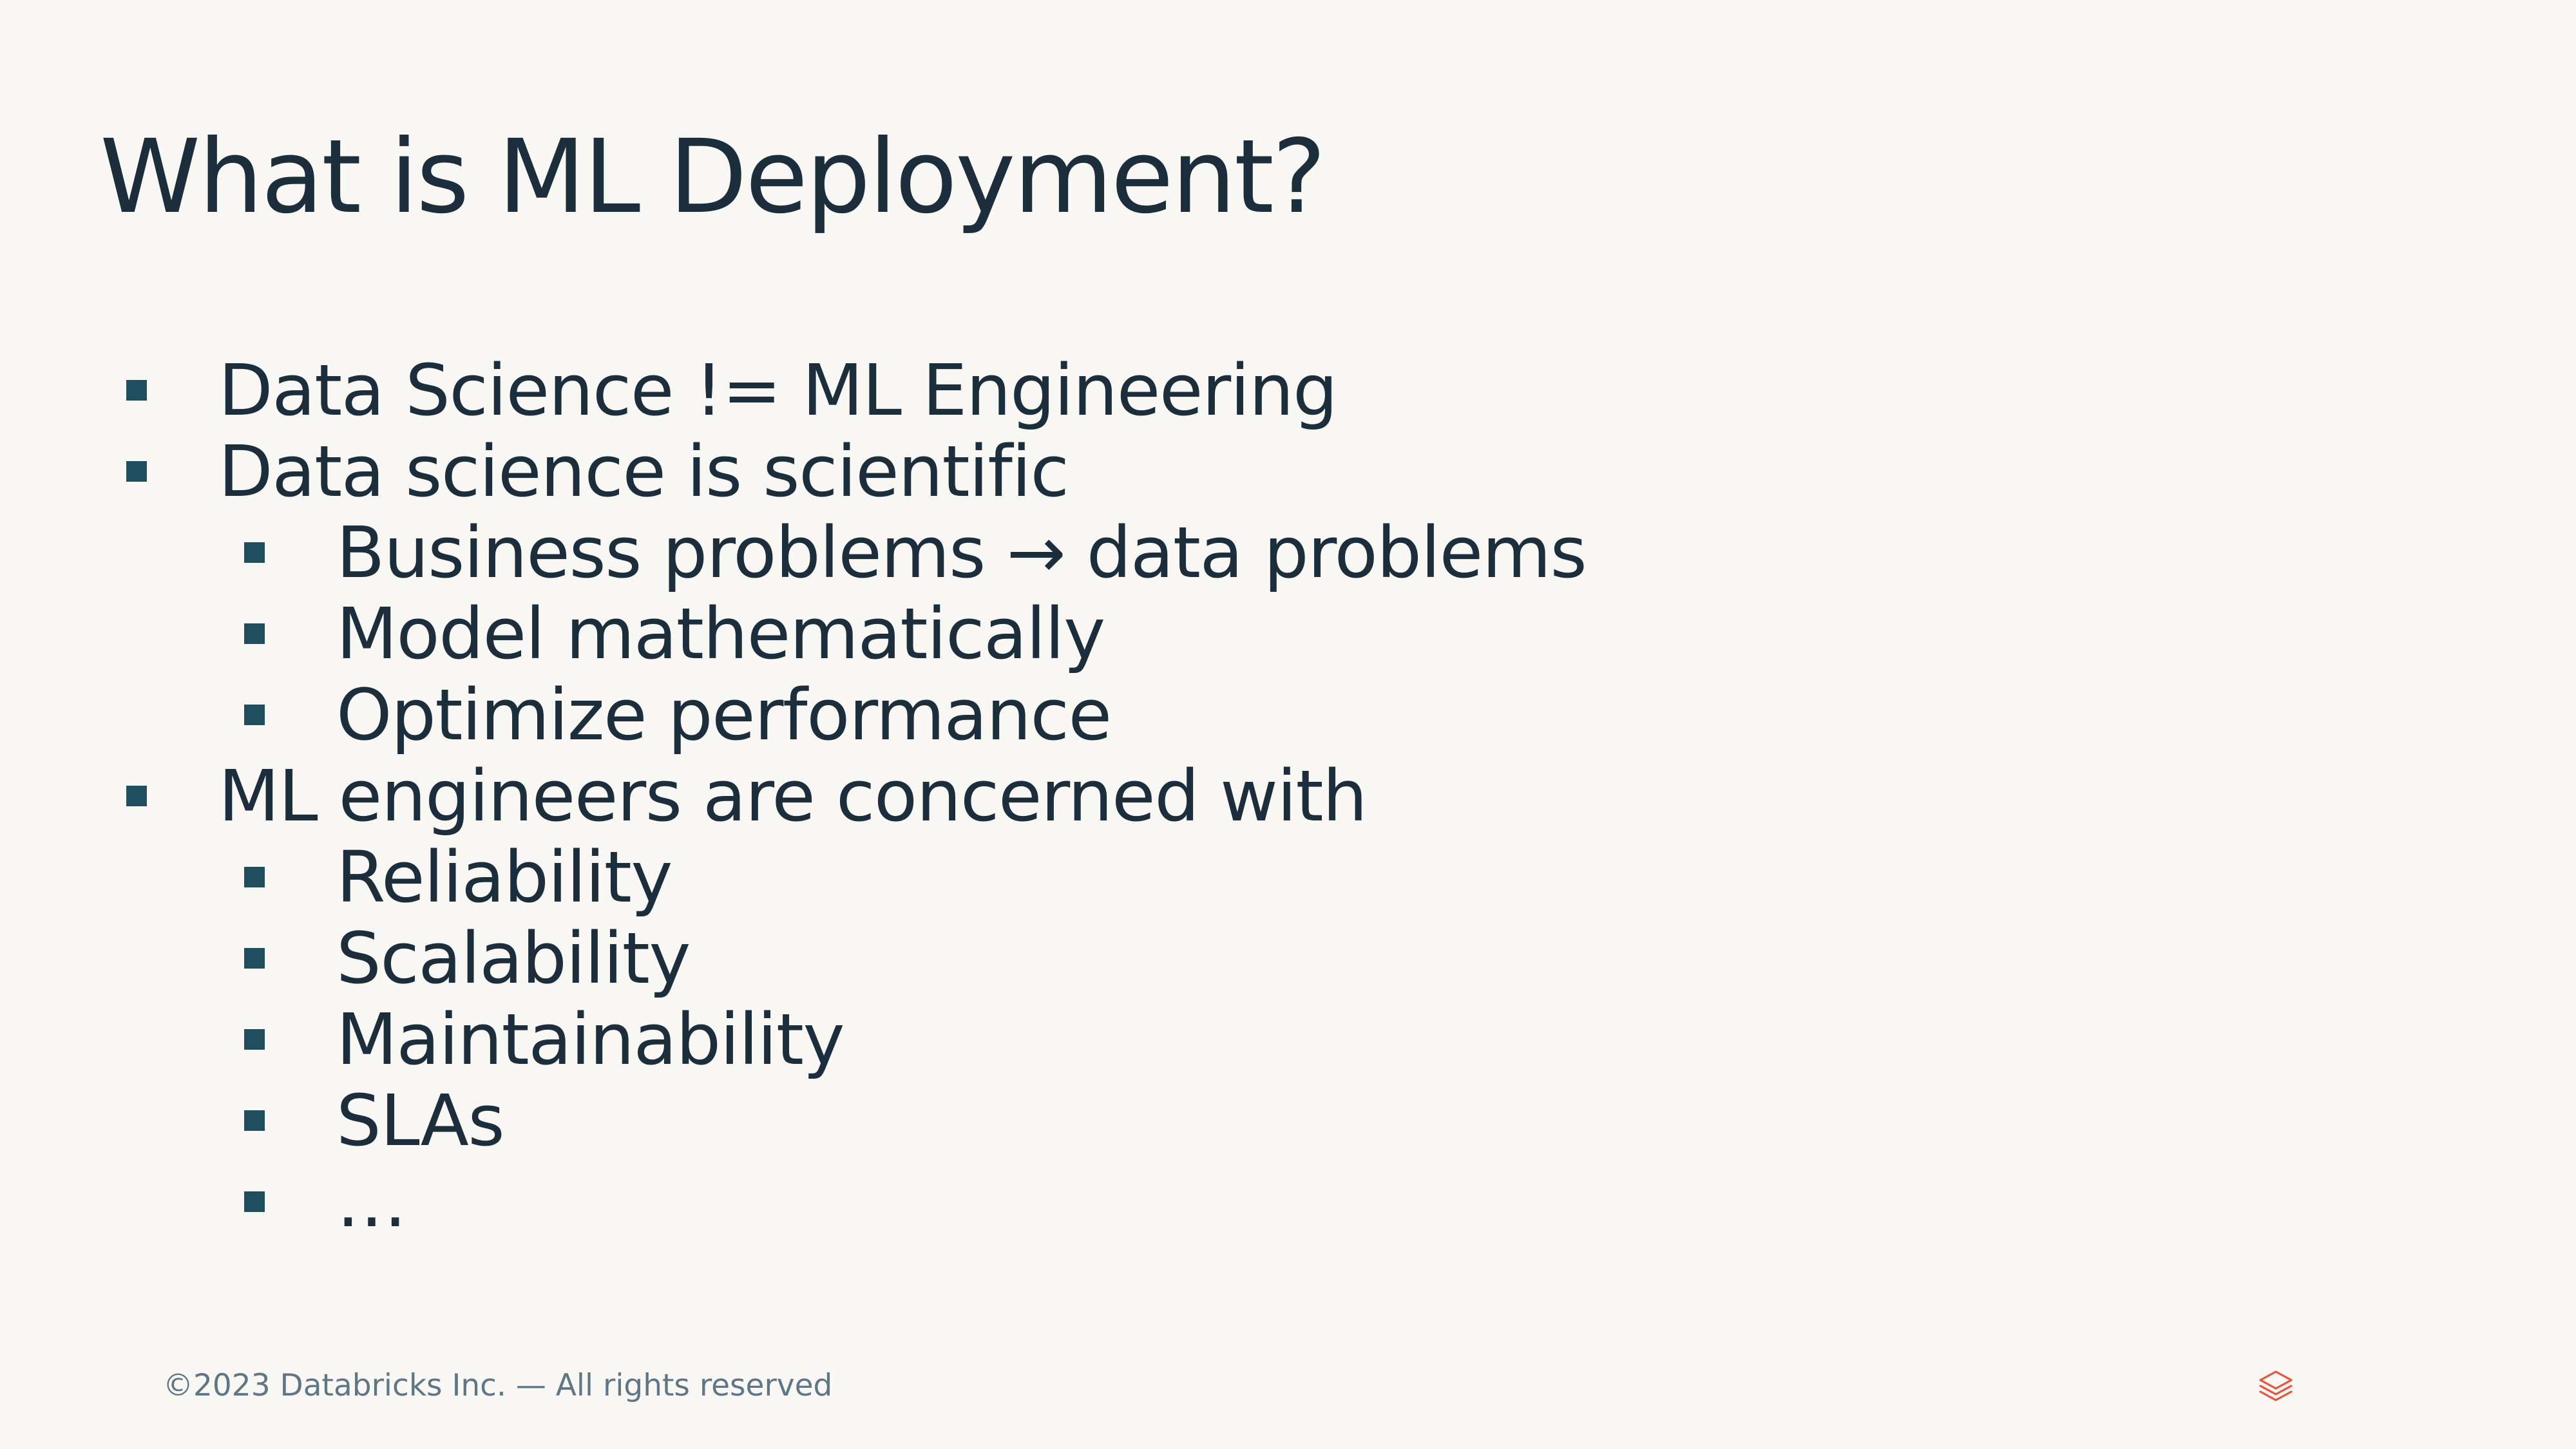 The width and height of the screenshot is (2576, 1449). Describe the element at coordinates (961, 553) in the screenshot. I see `bullet-text: Business problems → data problems` at that location.